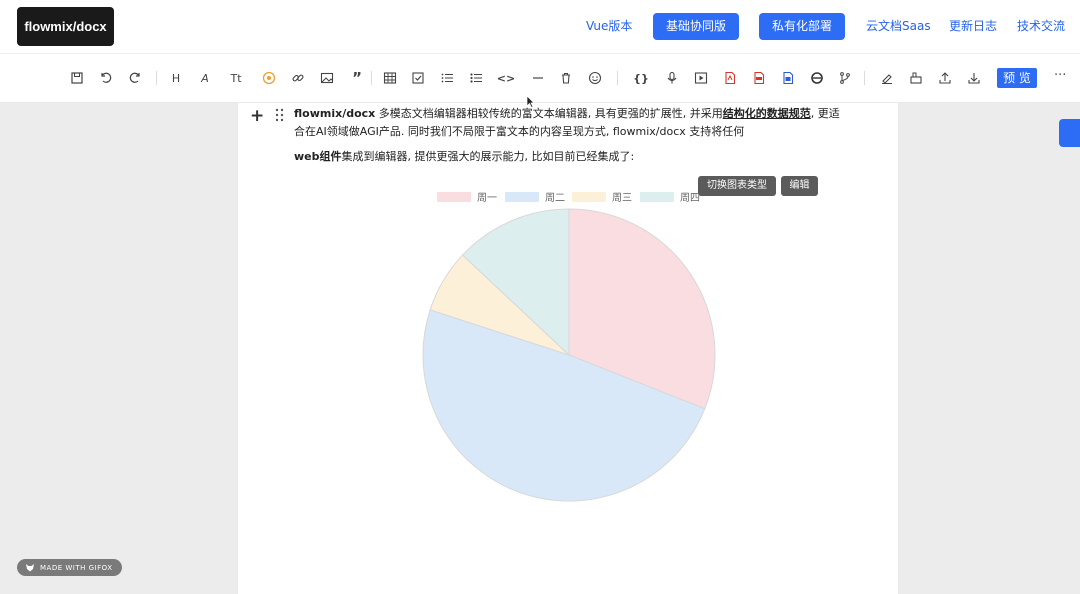 The height and width of the screenshot is (594, 1080). I want to click on brand-name: flowmix/docx, so click(335, 113).